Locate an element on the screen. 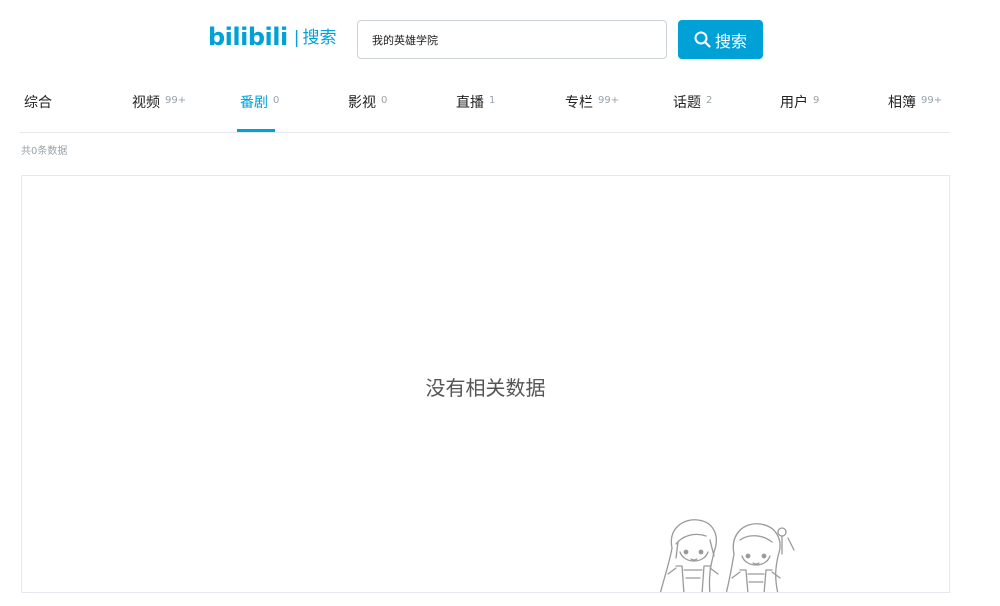 The height and width of the screenshot is (606, 1000). tab-album: 相簿 99+ is located at coordinates (915, 112).